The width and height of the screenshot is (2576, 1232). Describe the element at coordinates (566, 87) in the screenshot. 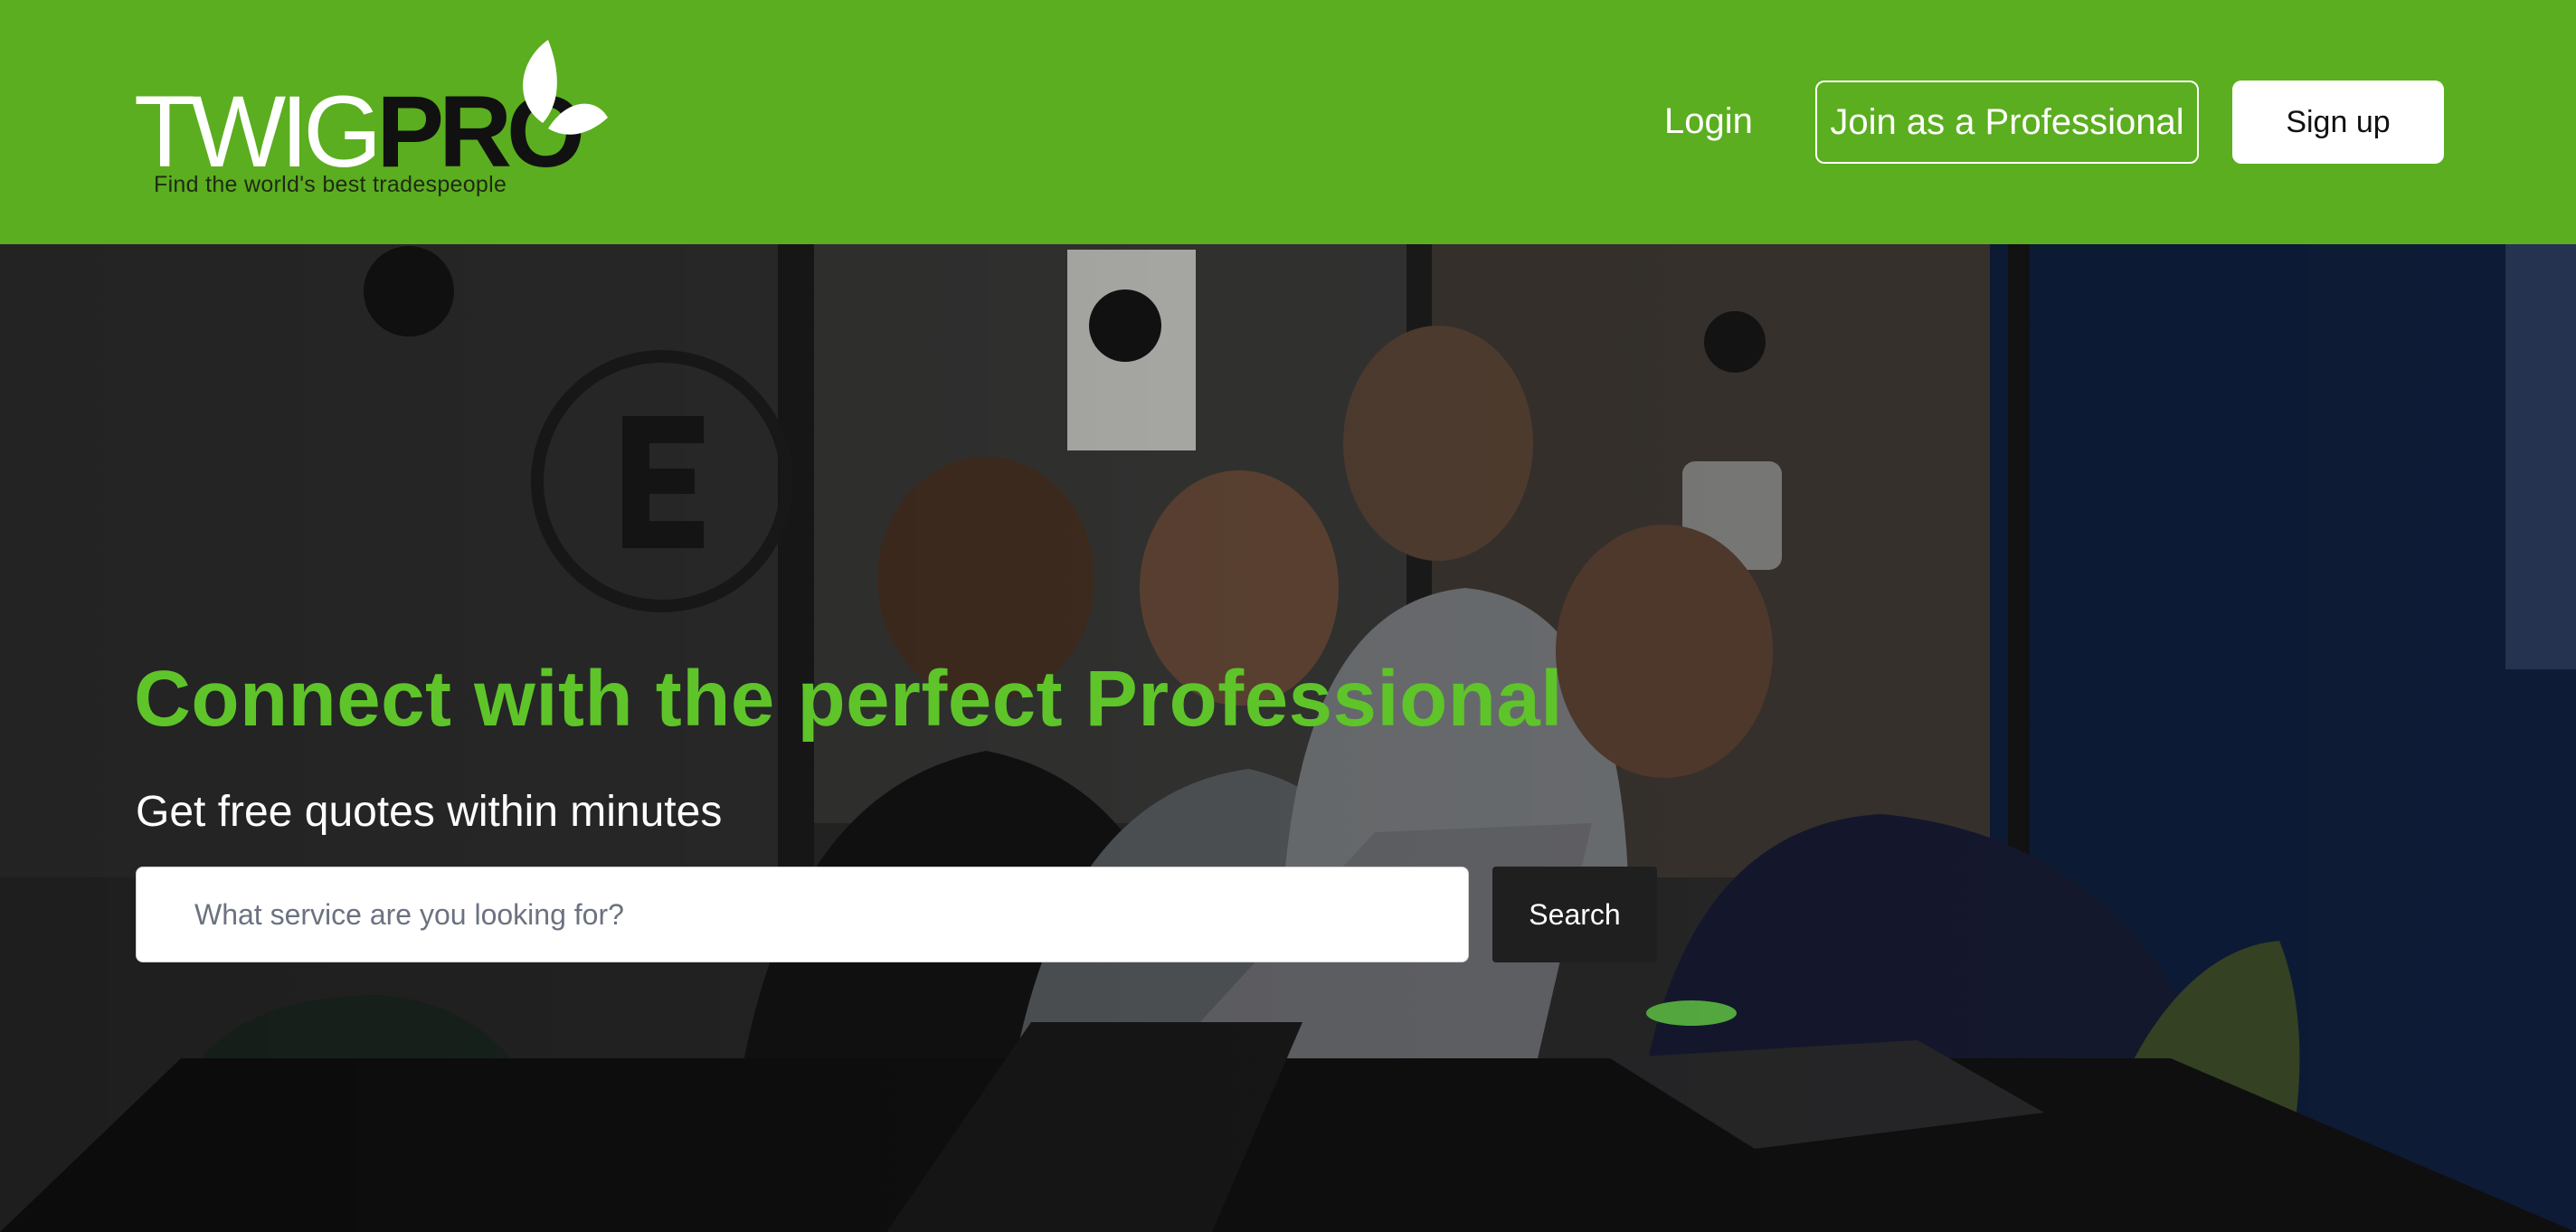

I see `leaf-icon` at that location.